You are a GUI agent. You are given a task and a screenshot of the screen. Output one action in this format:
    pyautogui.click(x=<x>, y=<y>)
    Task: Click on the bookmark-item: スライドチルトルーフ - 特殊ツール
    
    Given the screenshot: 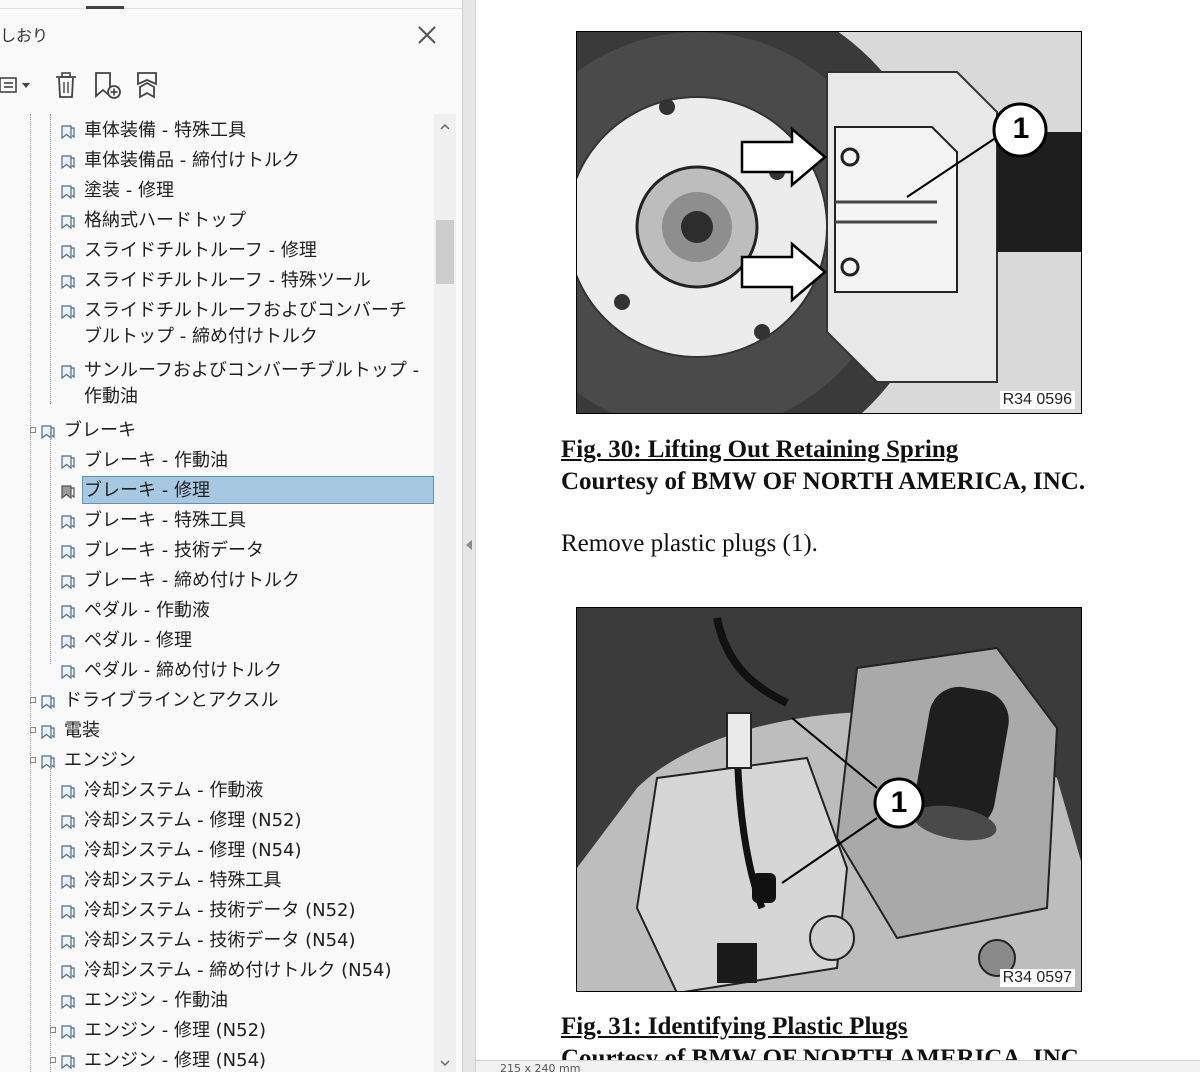 What is the action you would take?
    pyautogui.click(x=217, y=281)
    